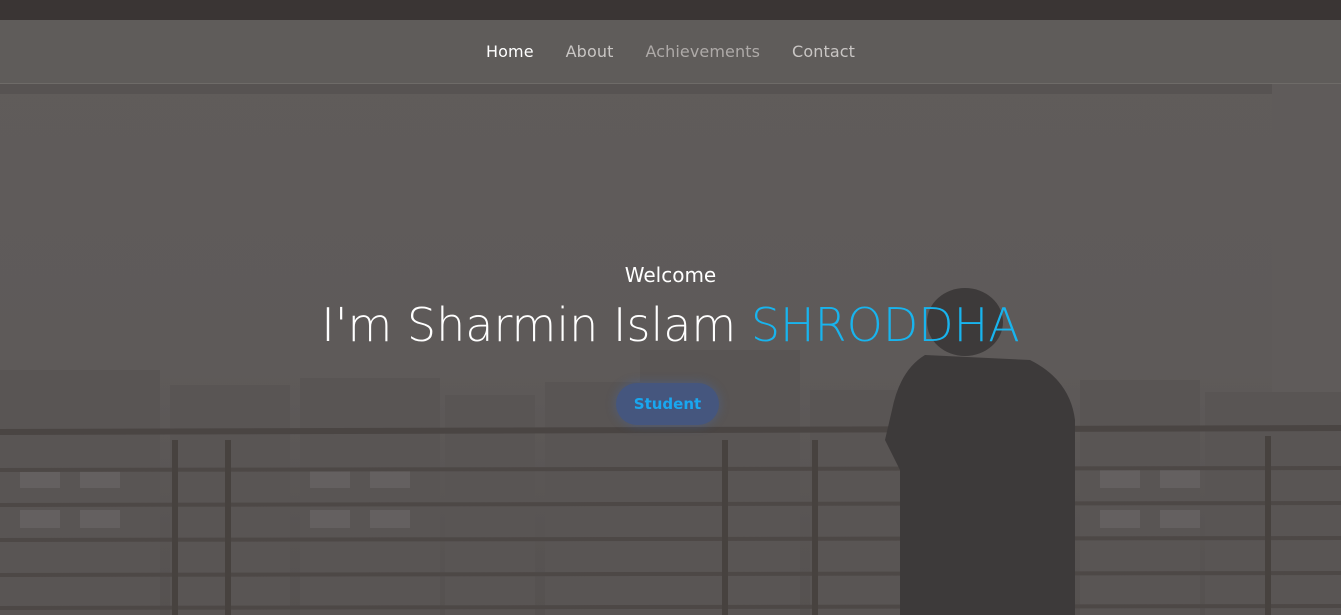 The height and width of the screenshot is (615, 1341). I want to click on nav-item-about: About, so click(590, 51).